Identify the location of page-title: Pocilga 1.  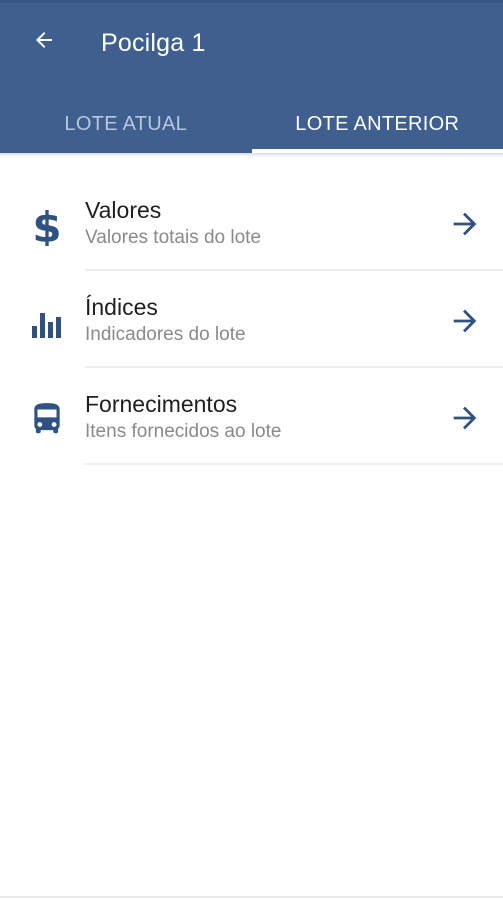
(153, 43).